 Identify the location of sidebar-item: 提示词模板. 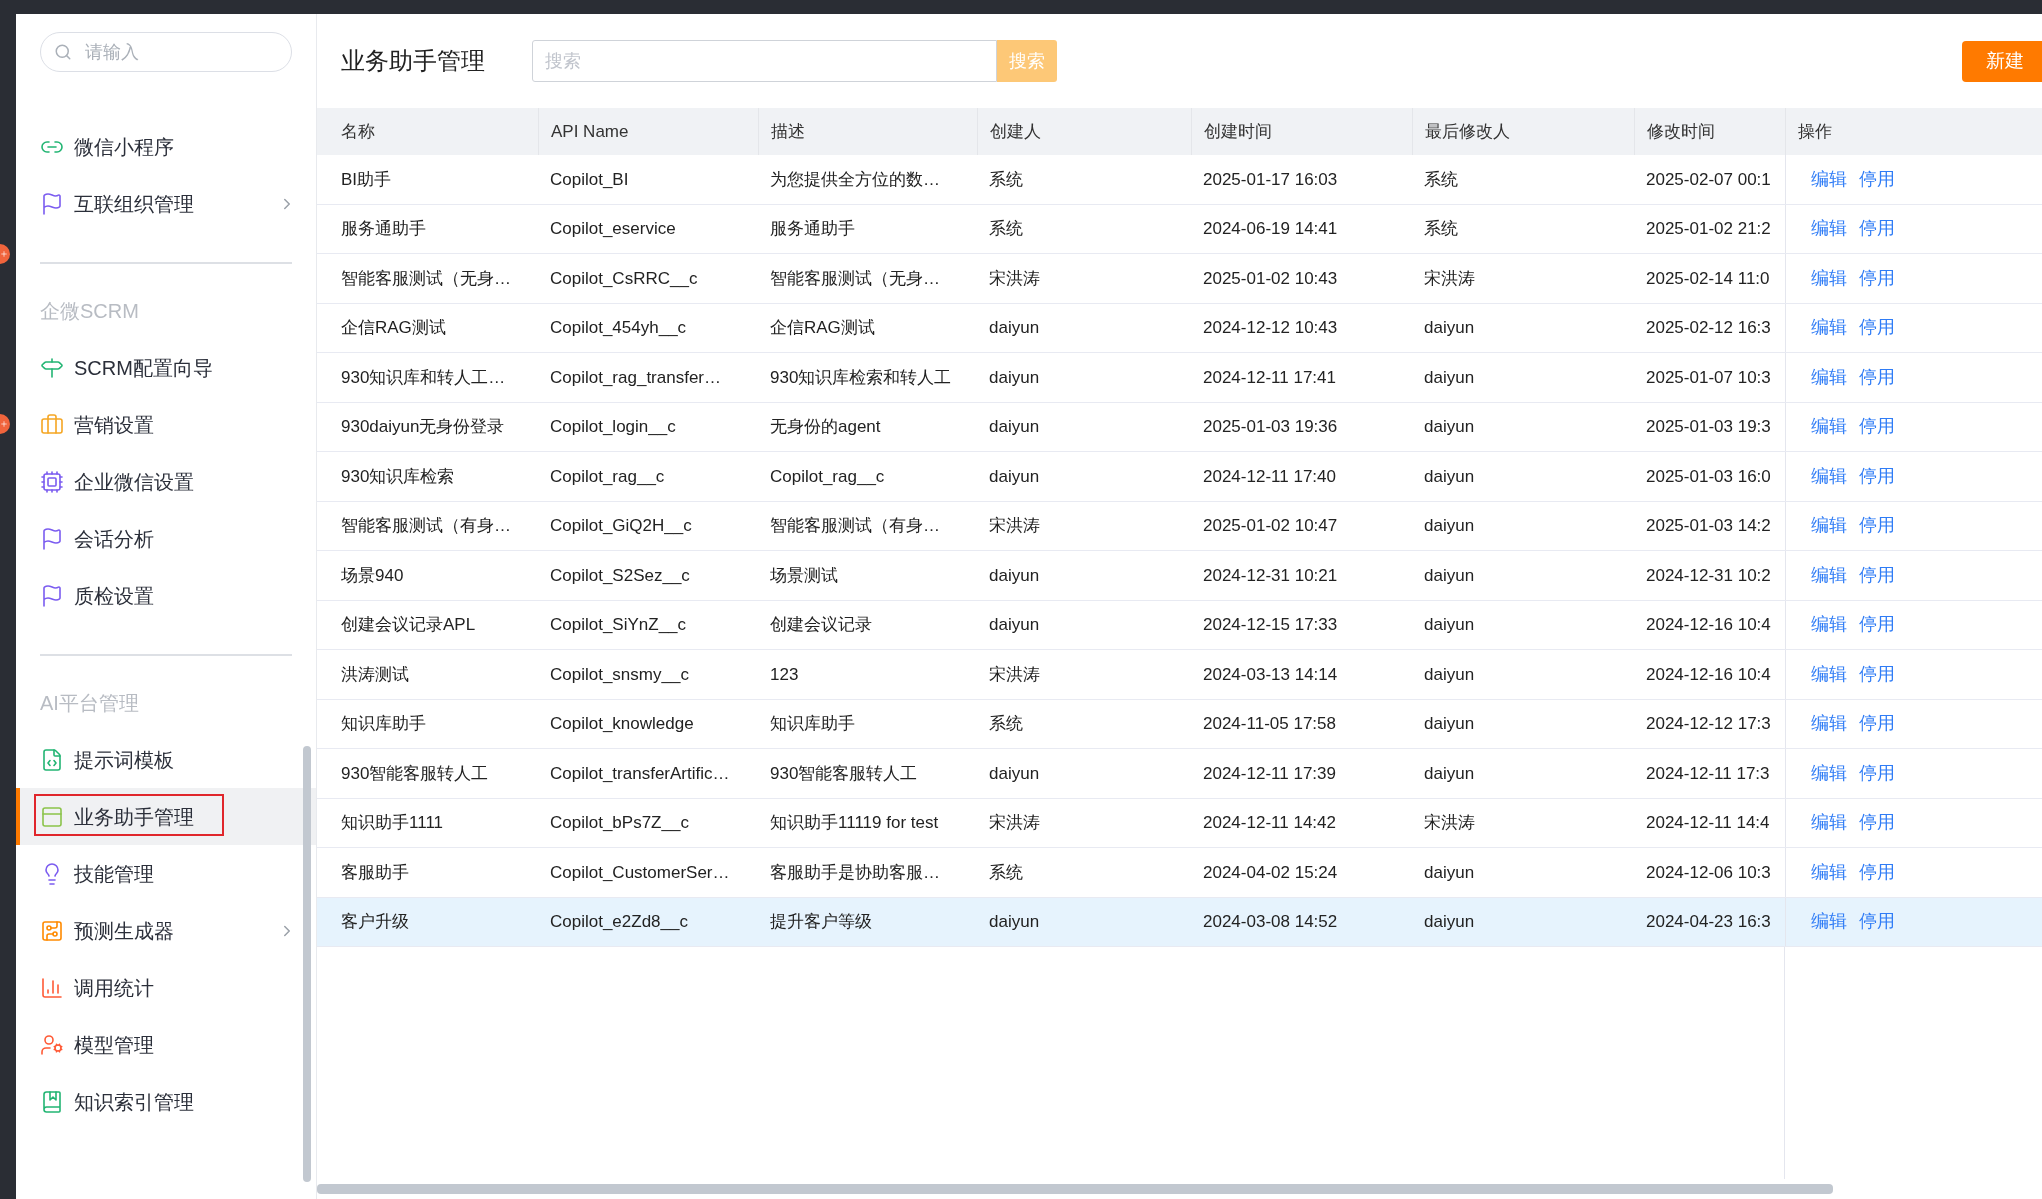
(166, 759).